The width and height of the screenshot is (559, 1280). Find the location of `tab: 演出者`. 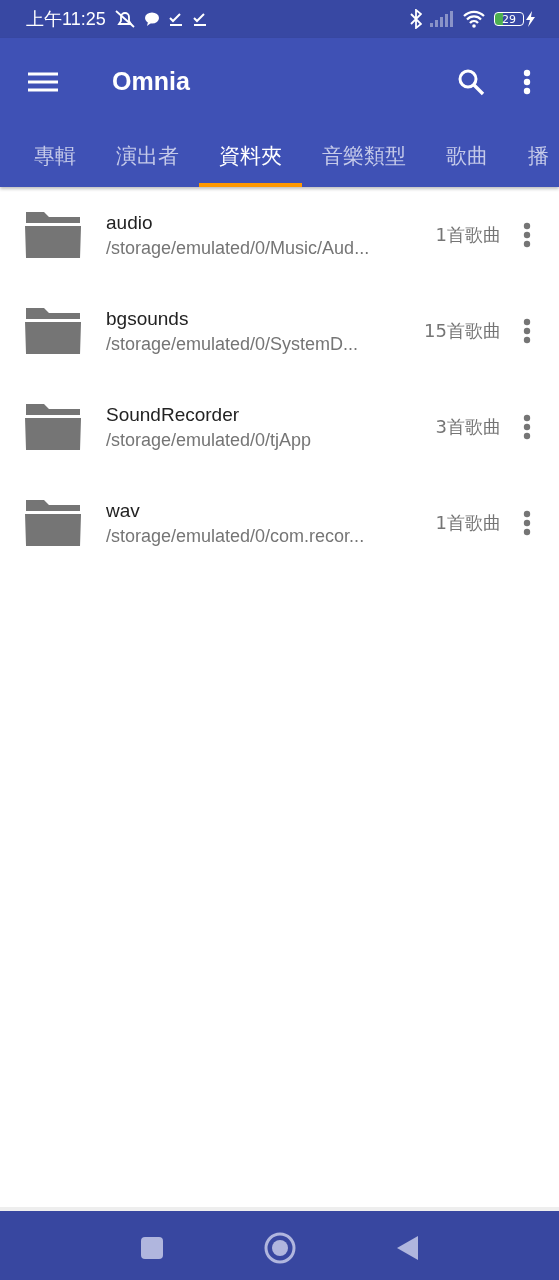

tab: 演出者 is located at coordinates (147, 156).